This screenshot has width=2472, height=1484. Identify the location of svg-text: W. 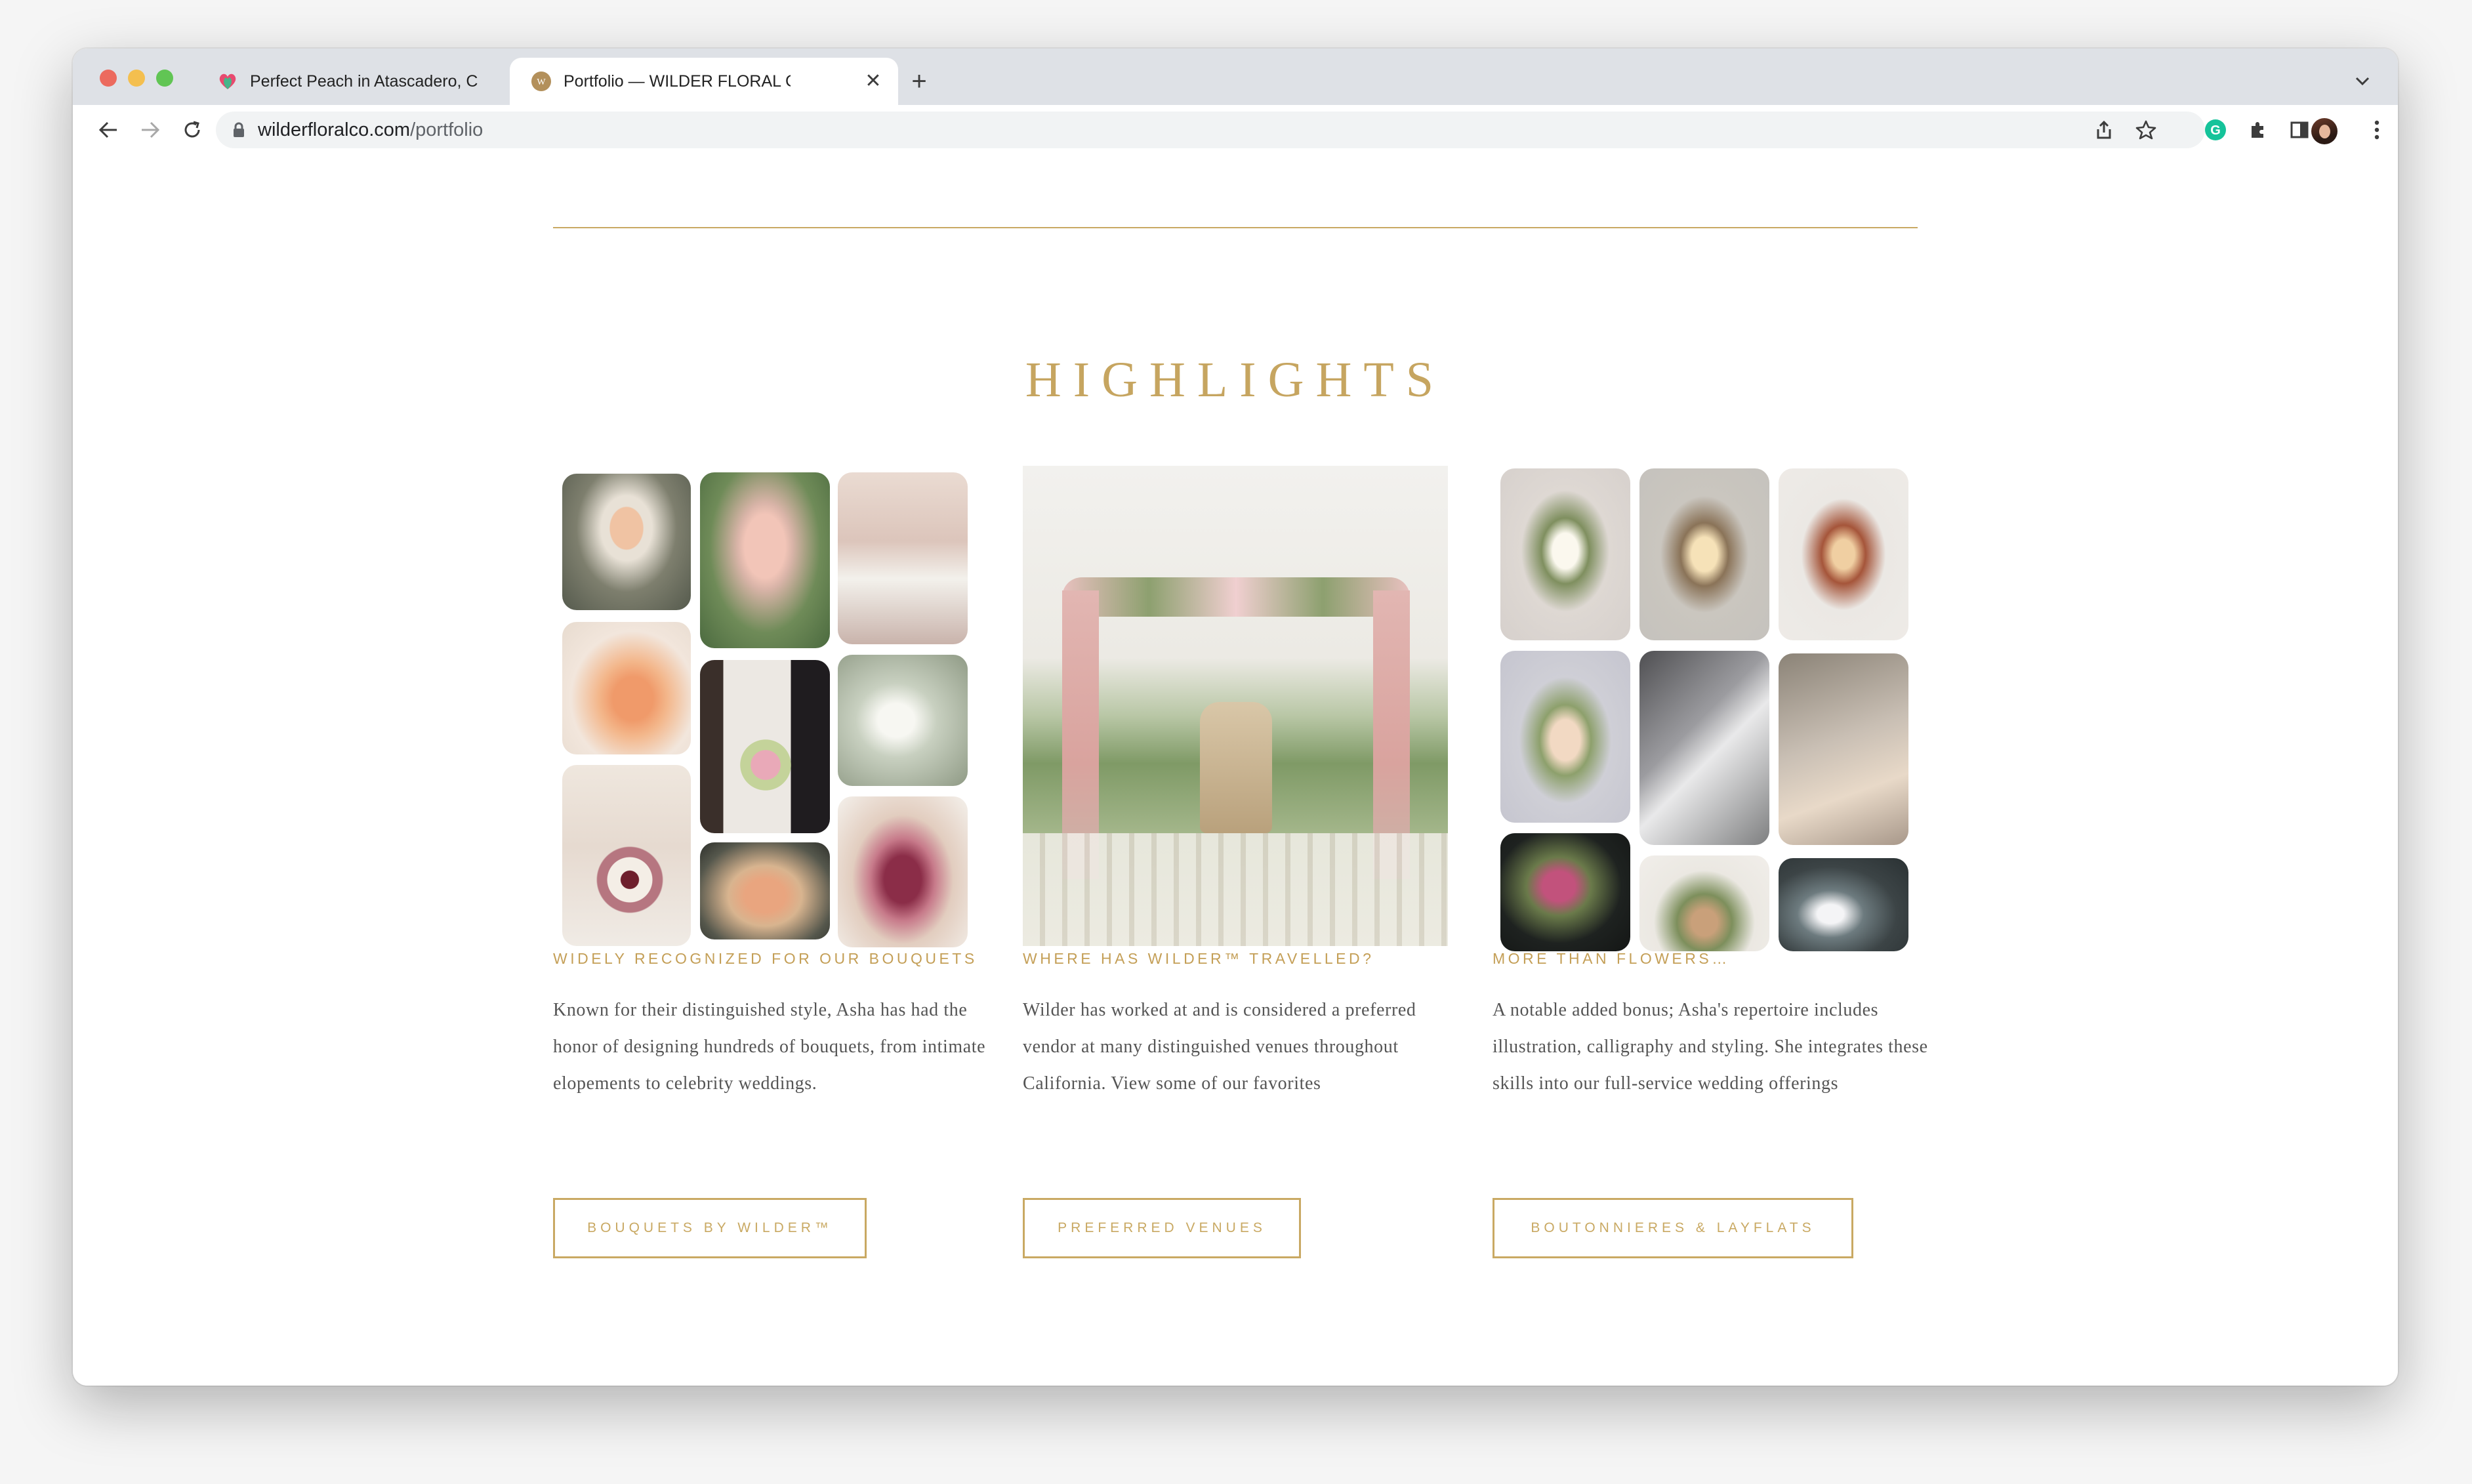
(541, 82).